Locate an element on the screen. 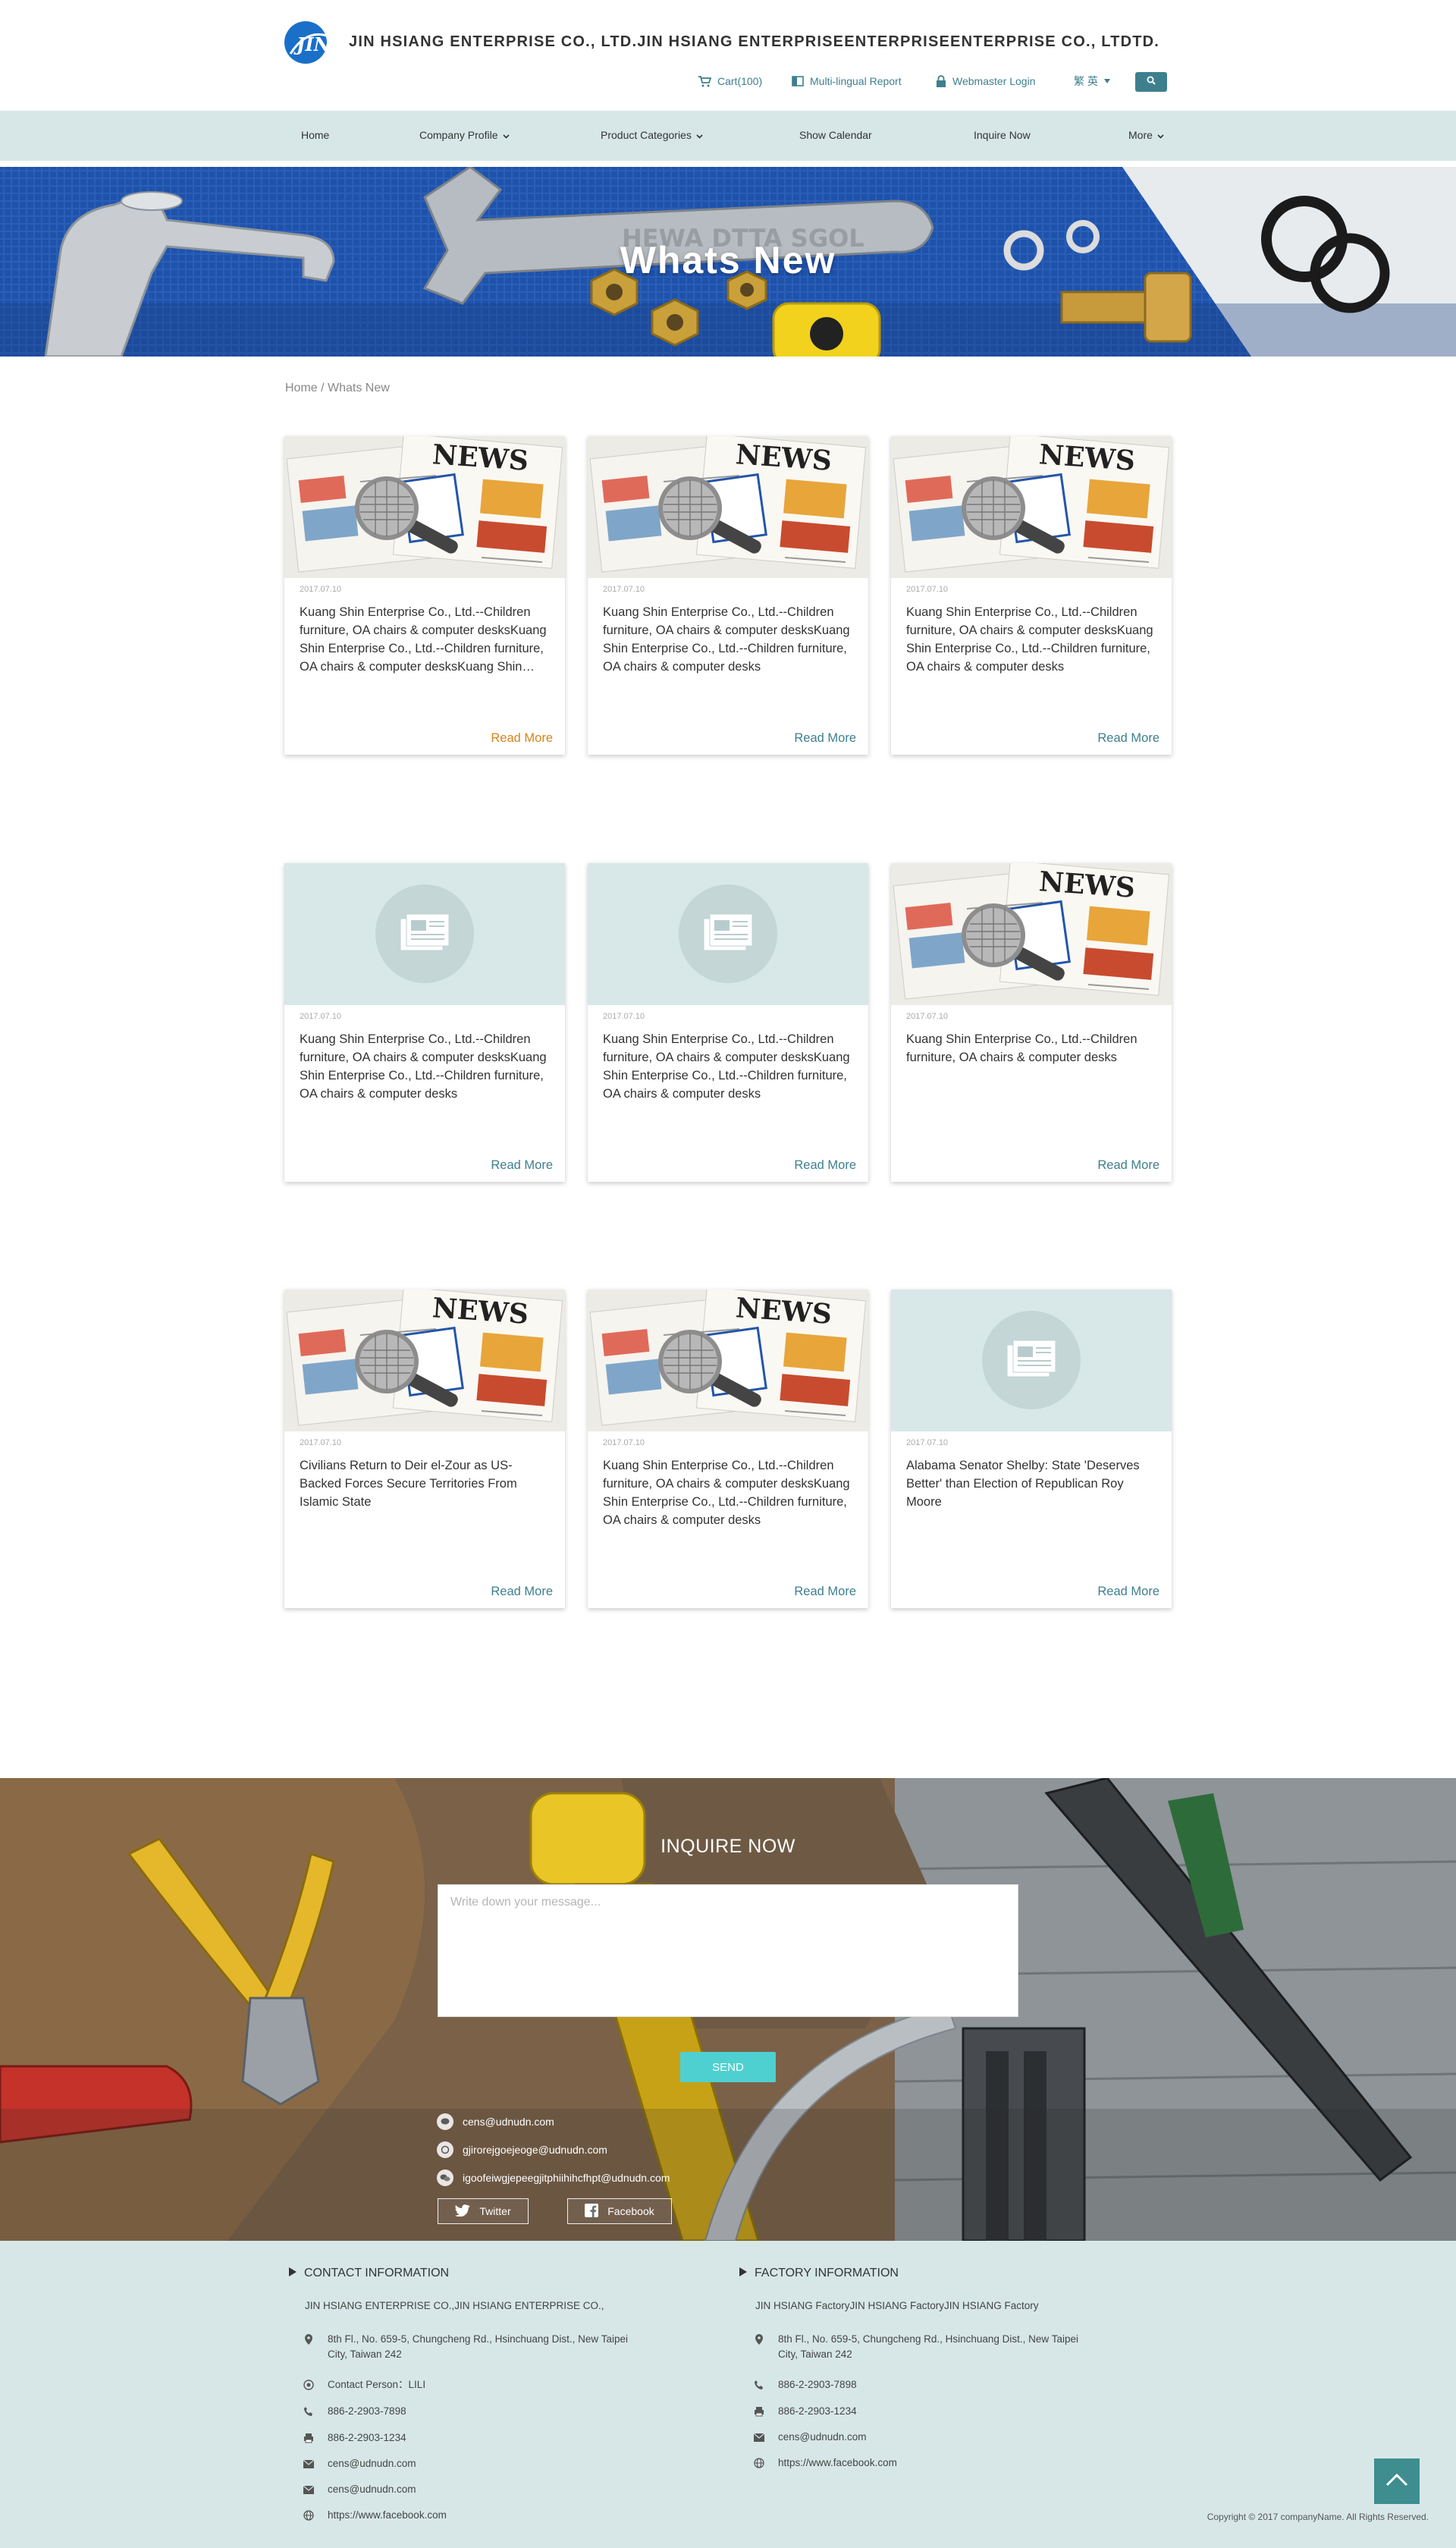 Image resolution: width=1456 pixels, height=2548 pixels. company-logo: JIN is located at coordinates (311, 42).